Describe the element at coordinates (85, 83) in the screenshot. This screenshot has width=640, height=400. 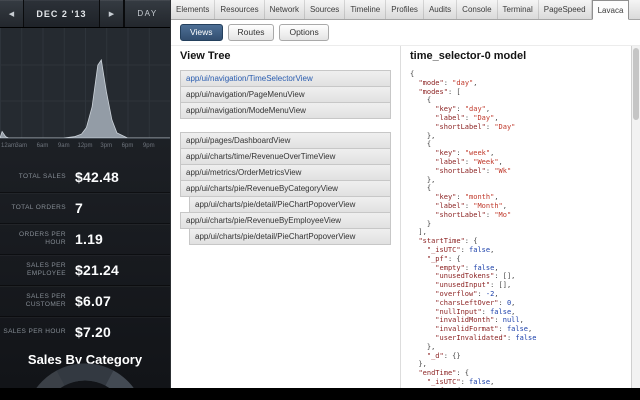
I see `area-chart-svg` at that location.